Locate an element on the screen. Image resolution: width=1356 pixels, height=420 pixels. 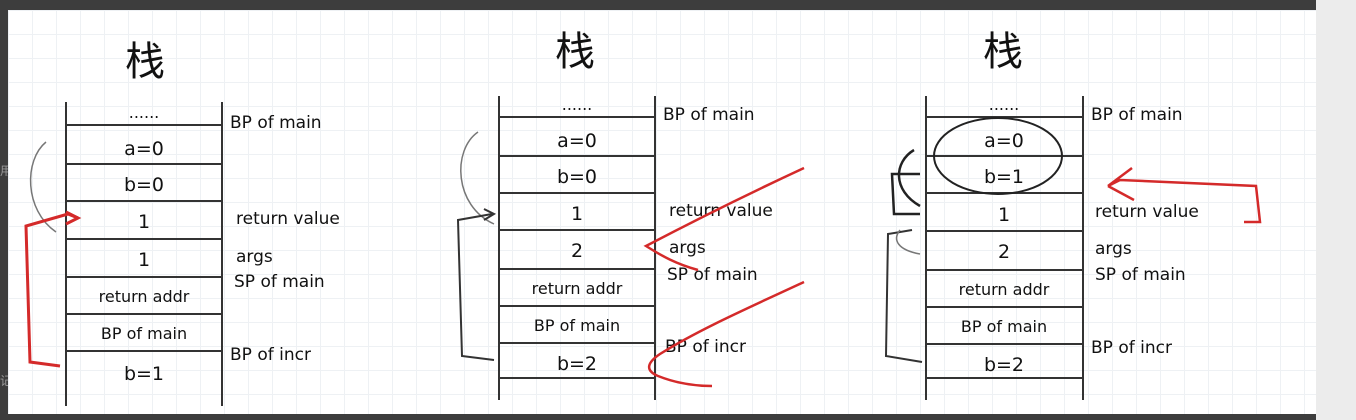
black-bracket-top is located at coordinates (909, 178).